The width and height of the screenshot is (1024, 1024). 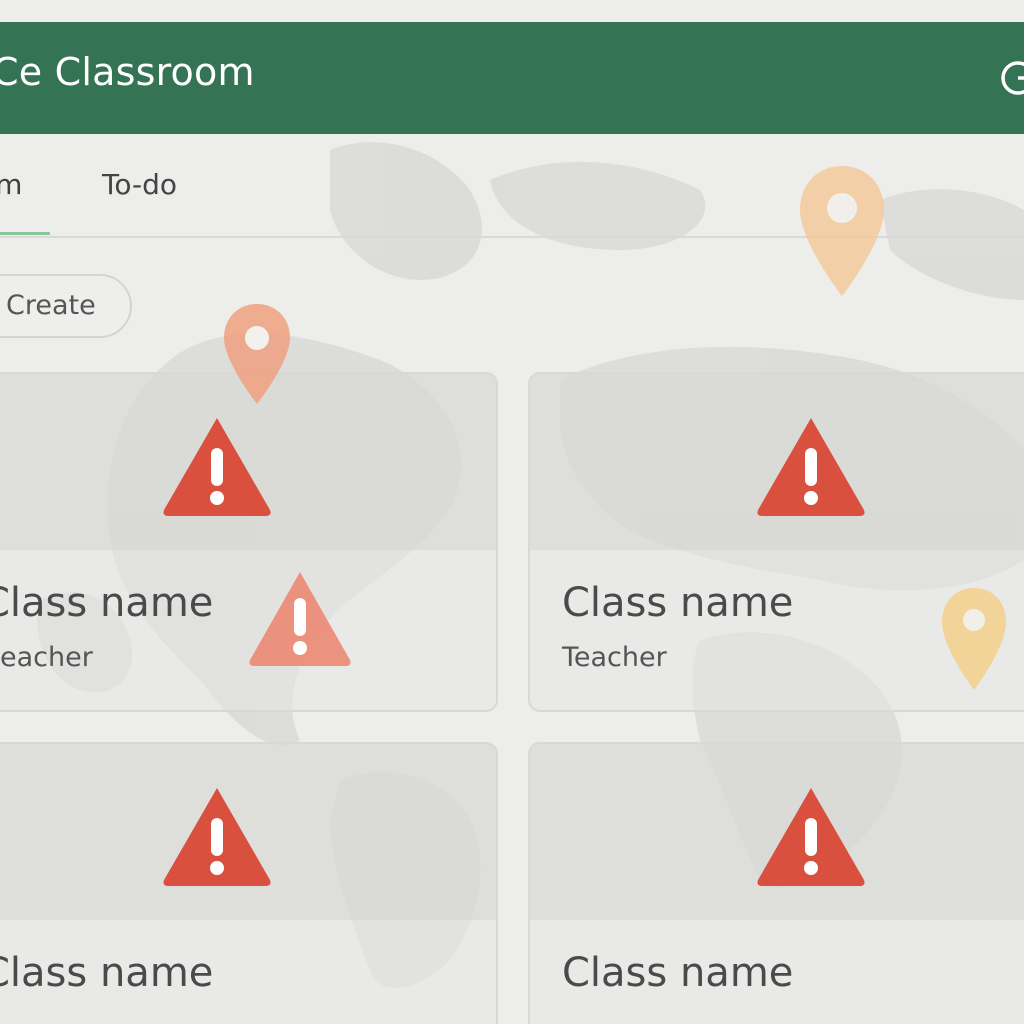 What do you see at coordinates (46, 657) in the screenshot?
I see `class-teacher: eacher` at bounding box center [46, 657].